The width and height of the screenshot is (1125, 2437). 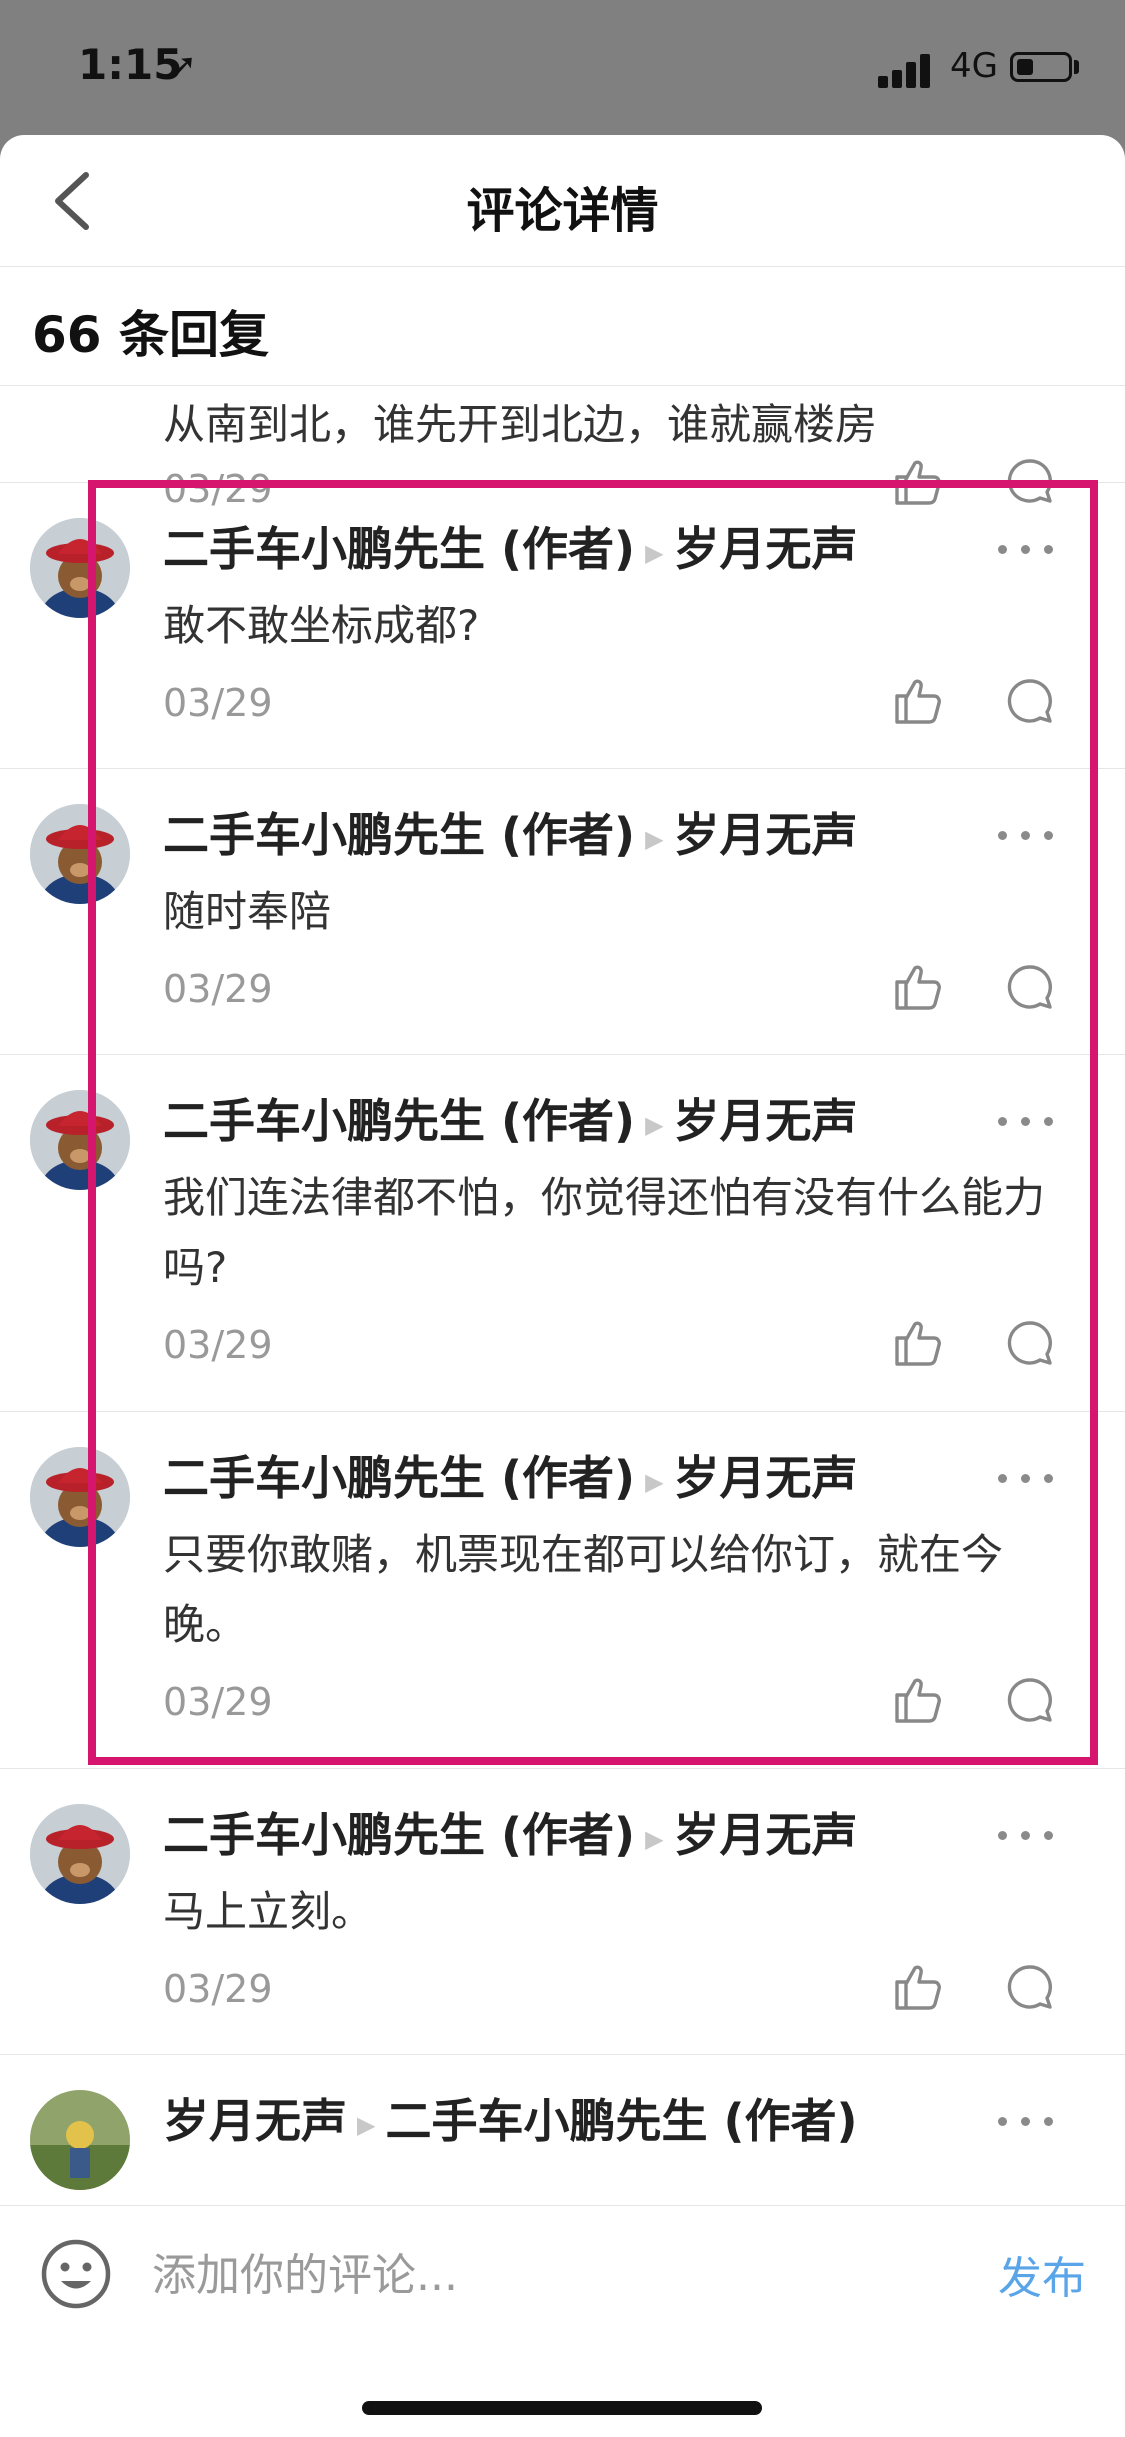 I want to click on comment-item: 二手车小鹏先生 (作者) ▶ 岁月无声 随时奉陪 03/29, so click(x=562, y=912).